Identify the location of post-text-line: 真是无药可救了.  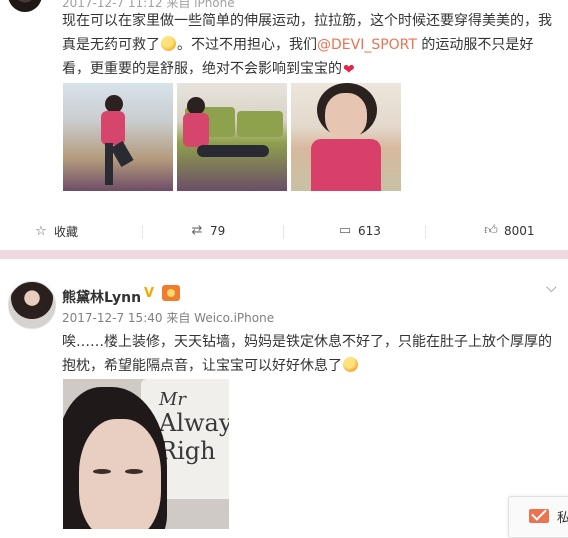
(111, 45).